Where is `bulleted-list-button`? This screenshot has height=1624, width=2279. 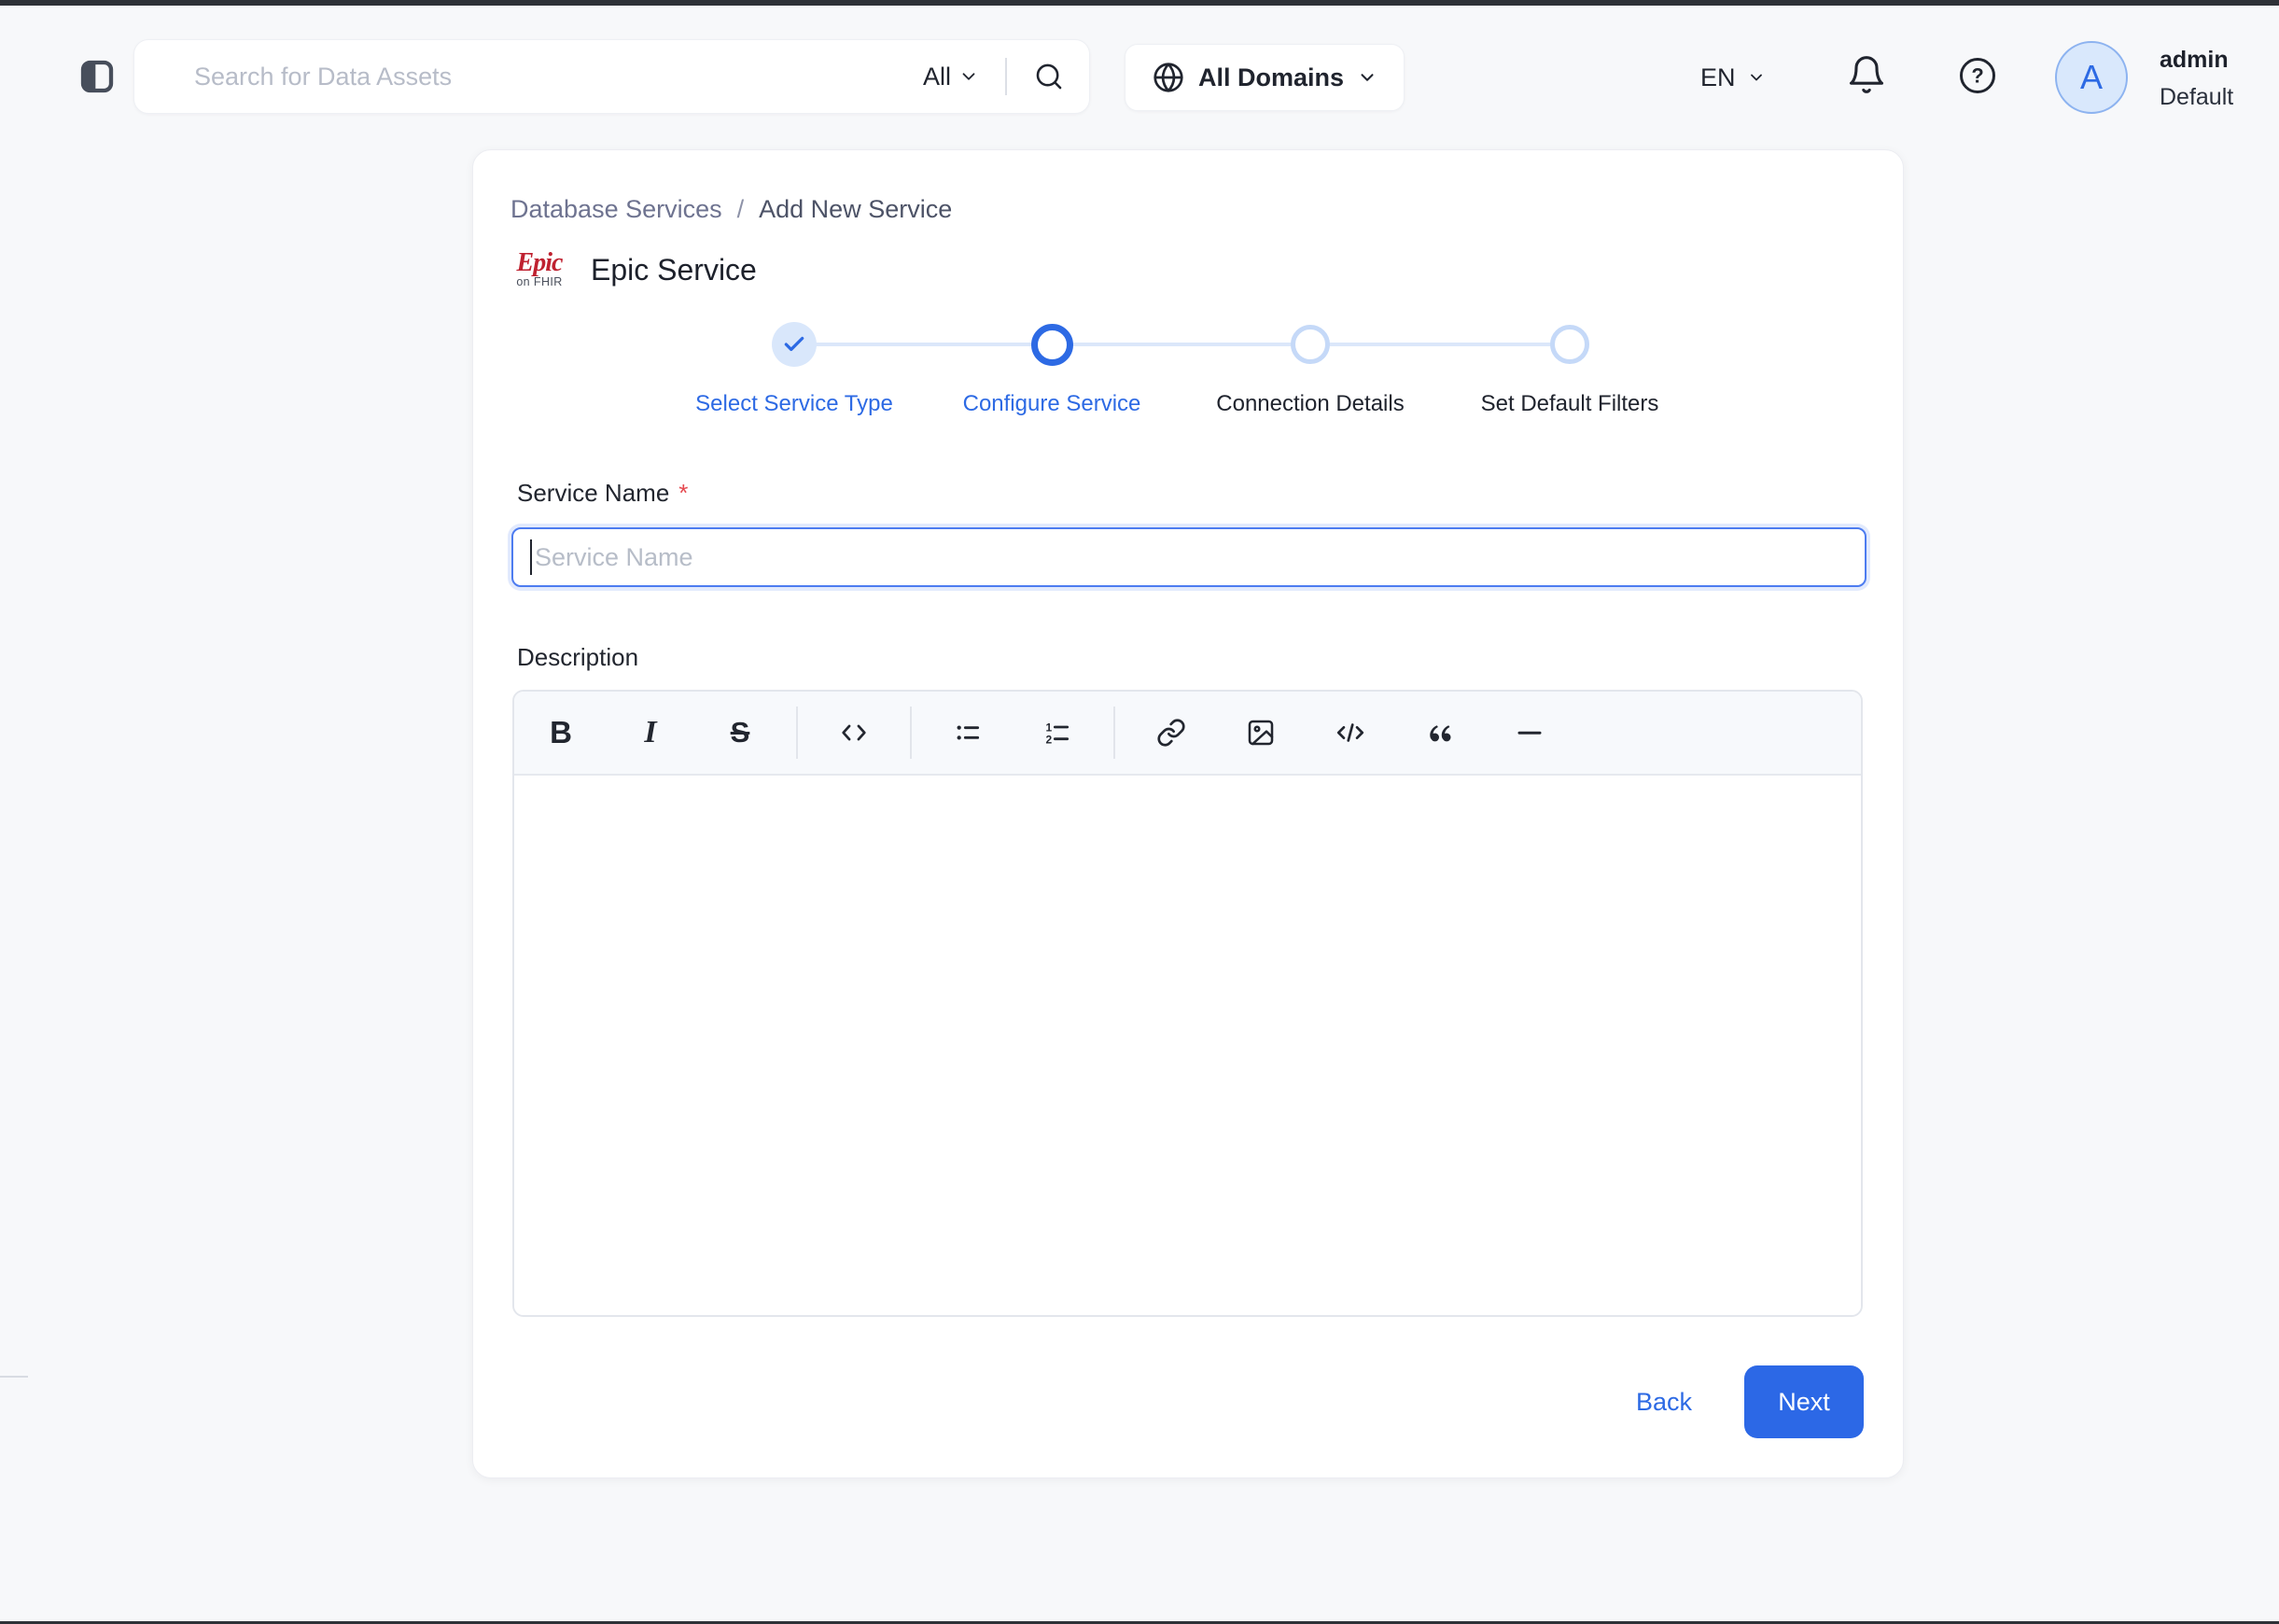 bulleted-list-button is located at coordinates (968, 733).